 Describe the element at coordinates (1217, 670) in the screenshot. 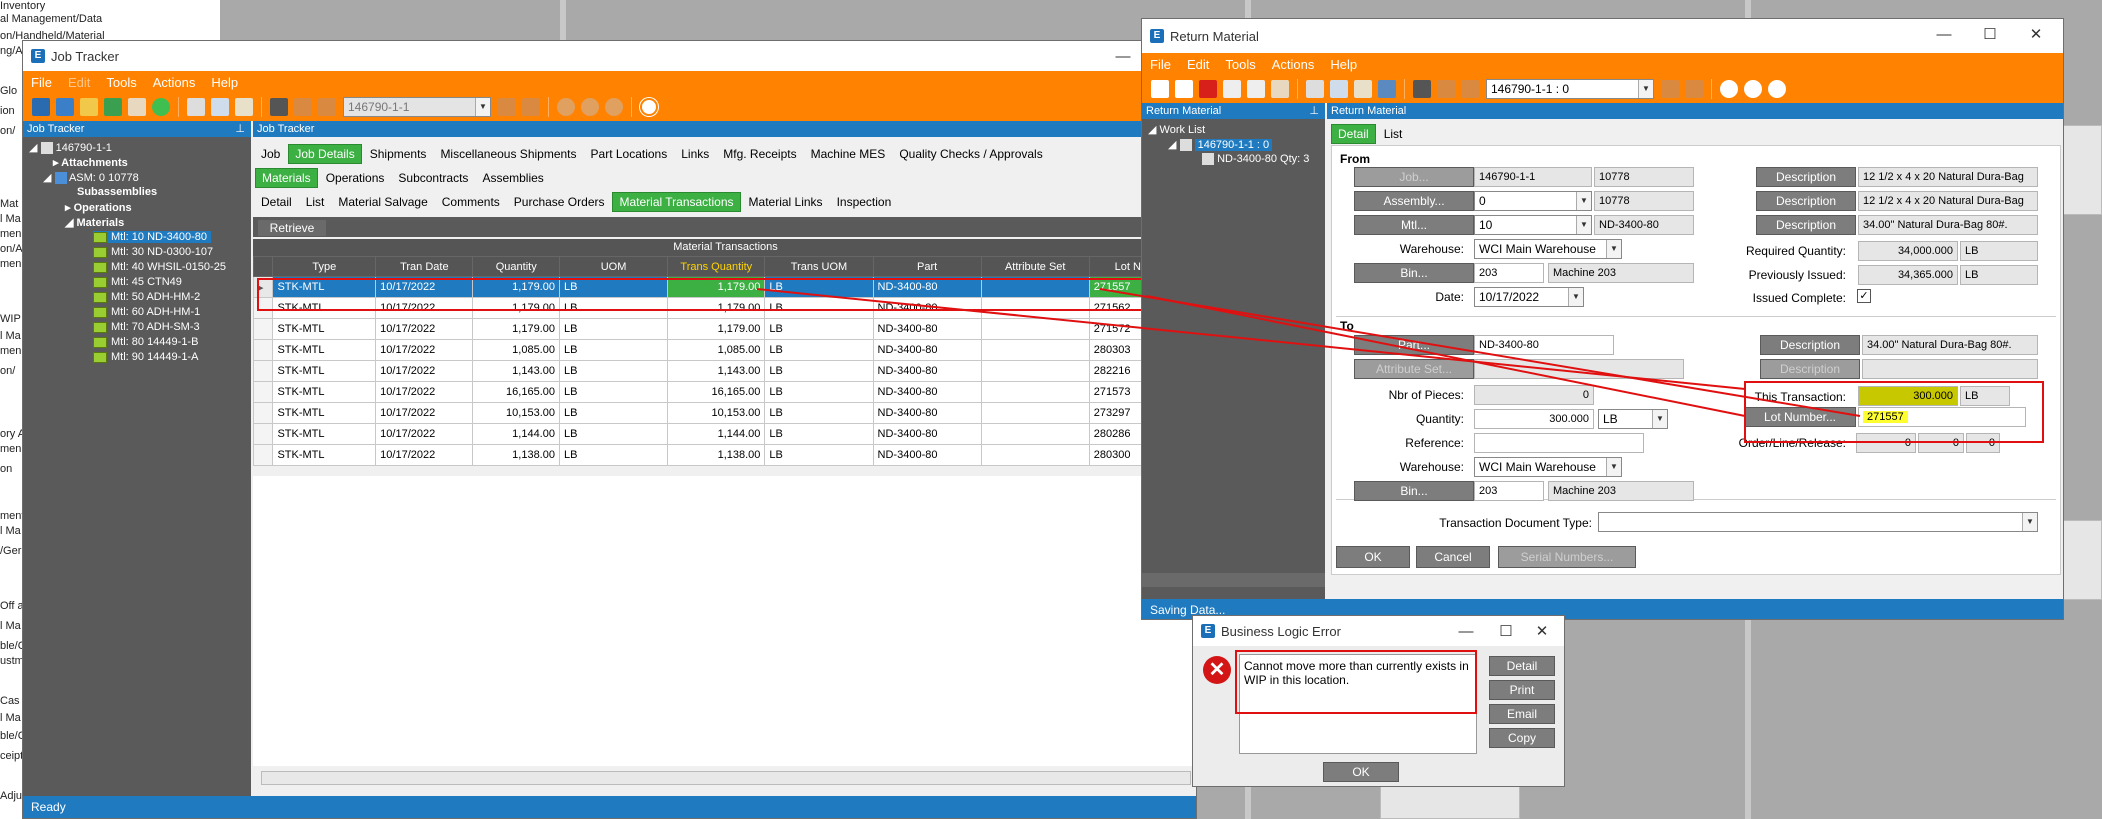

I see `error-icon: ✕` at that location.